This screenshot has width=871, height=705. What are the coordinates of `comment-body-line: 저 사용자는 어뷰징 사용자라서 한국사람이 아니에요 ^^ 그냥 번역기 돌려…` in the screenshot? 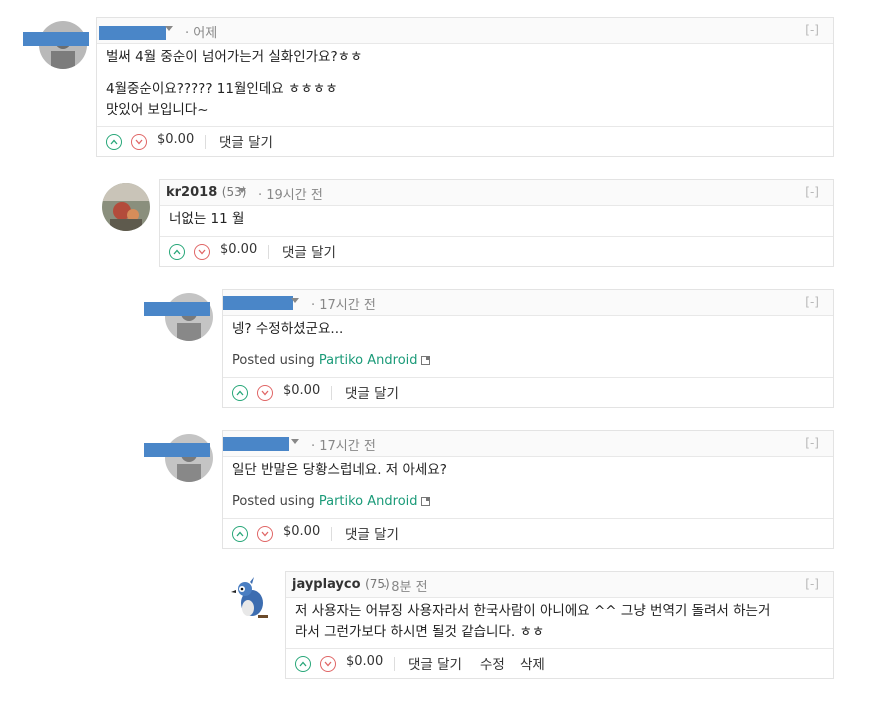 It's located at (533, 611).